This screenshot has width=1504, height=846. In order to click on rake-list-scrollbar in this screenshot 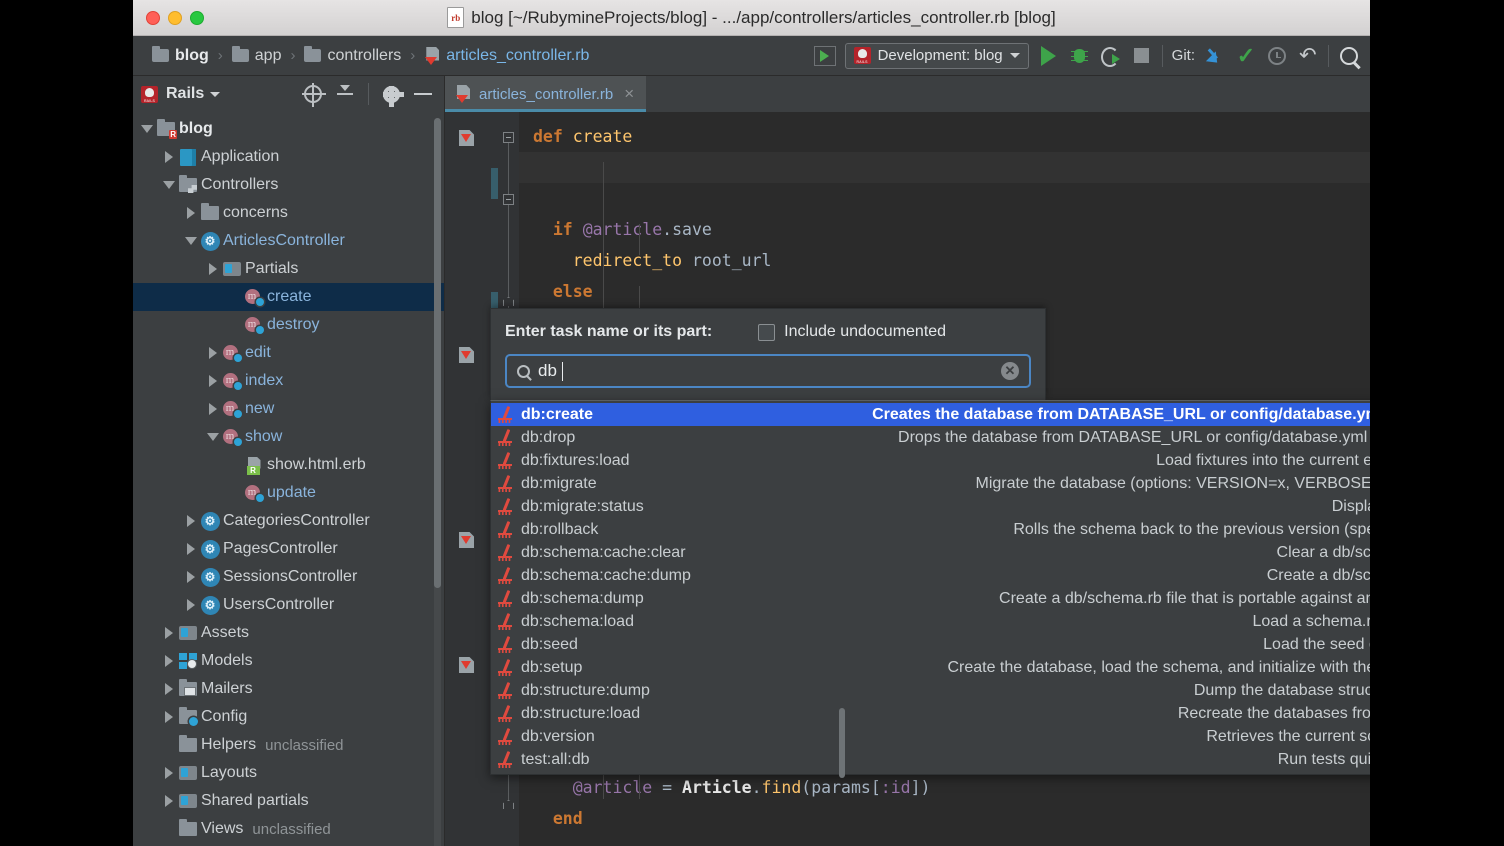, I will do `click(842, 777)`.